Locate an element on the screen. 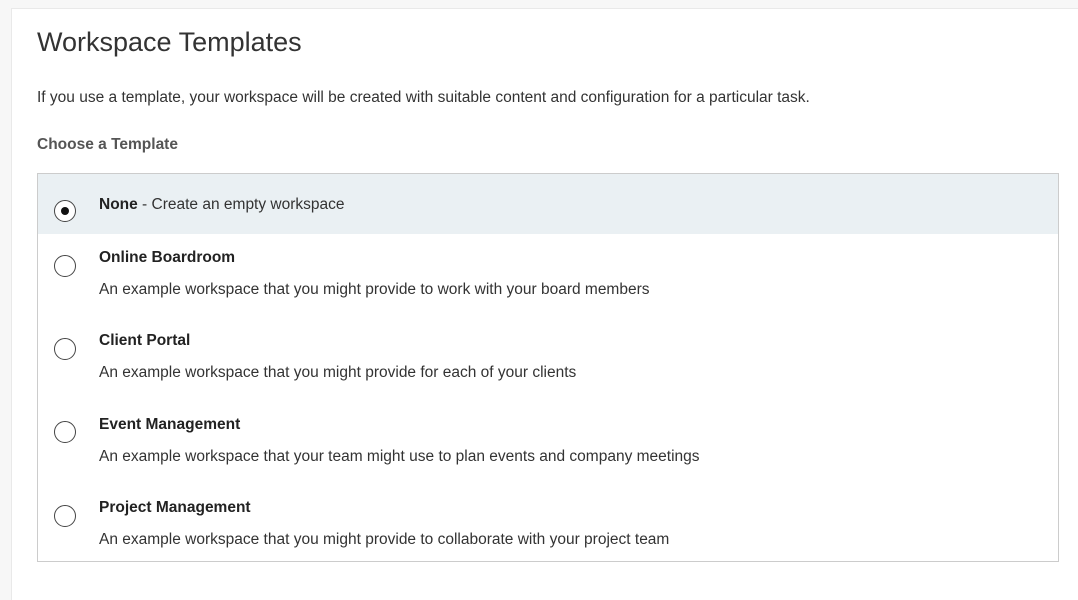  radio-event-management is located at coordinates (65, 432).